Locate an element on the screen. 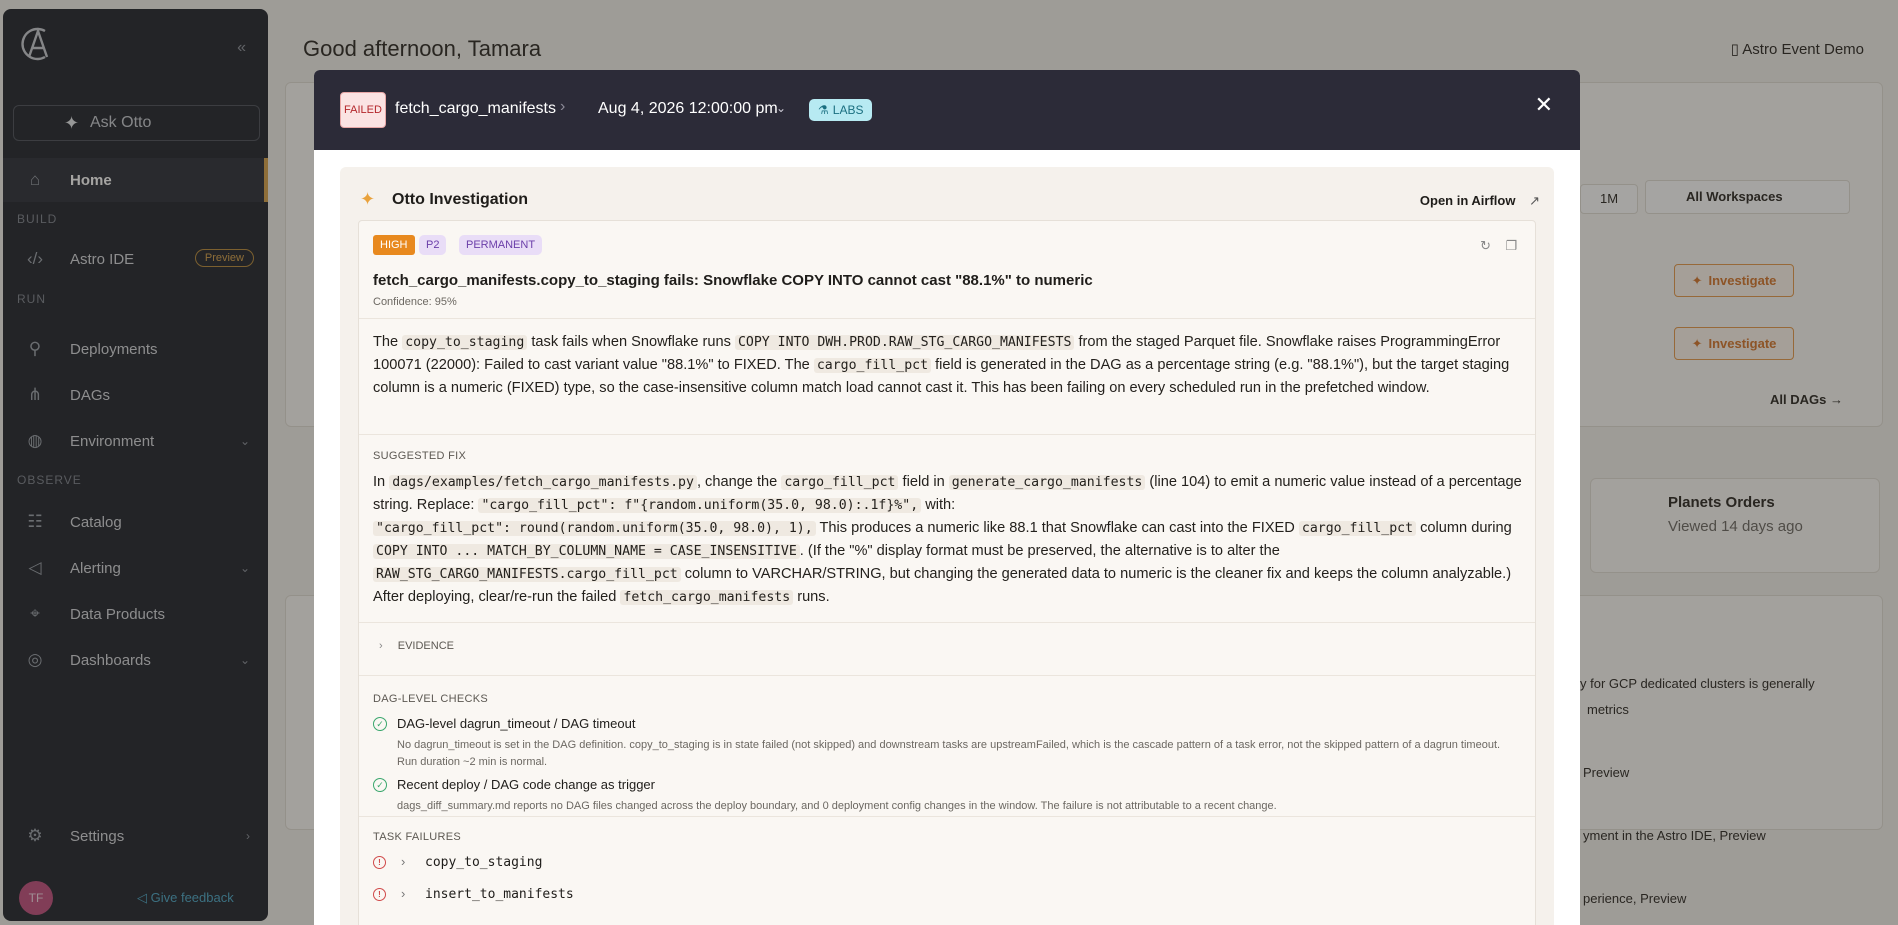  open-in-airflow-link: Open in Airflow ↗ is located at coordinates (1480, 201).